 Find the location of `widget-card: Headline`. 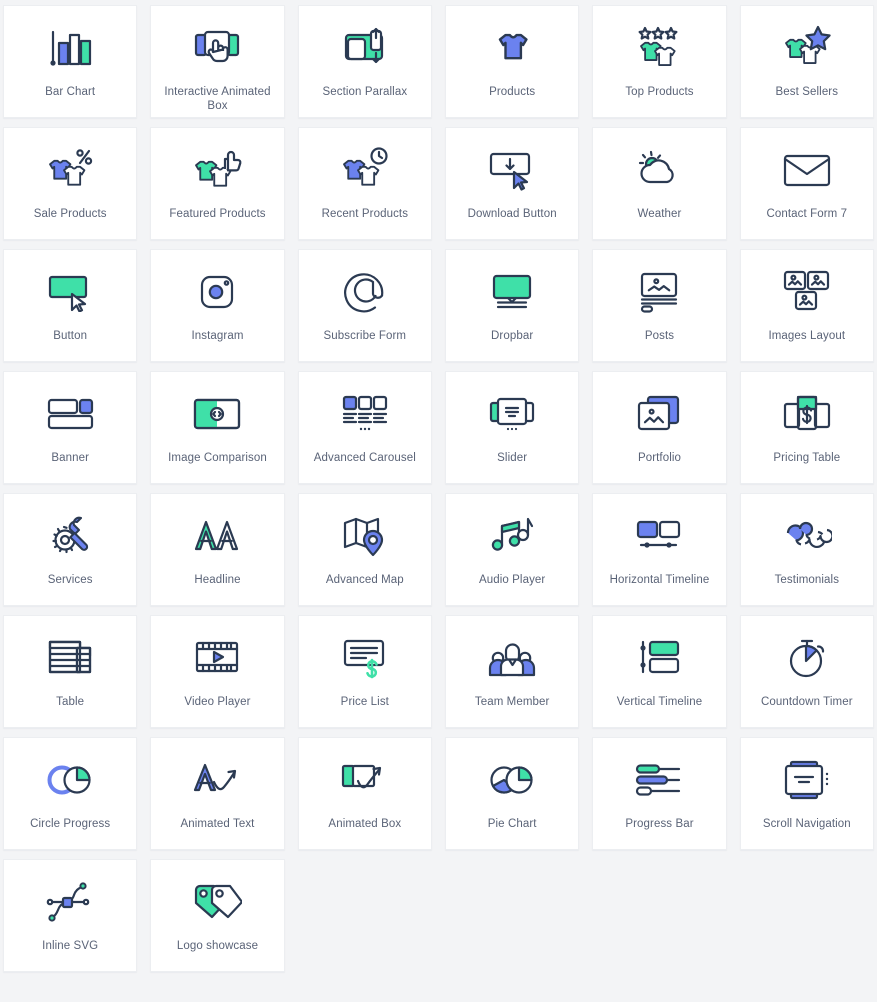

widget-card: Headline is located at coordinates (217, 549).